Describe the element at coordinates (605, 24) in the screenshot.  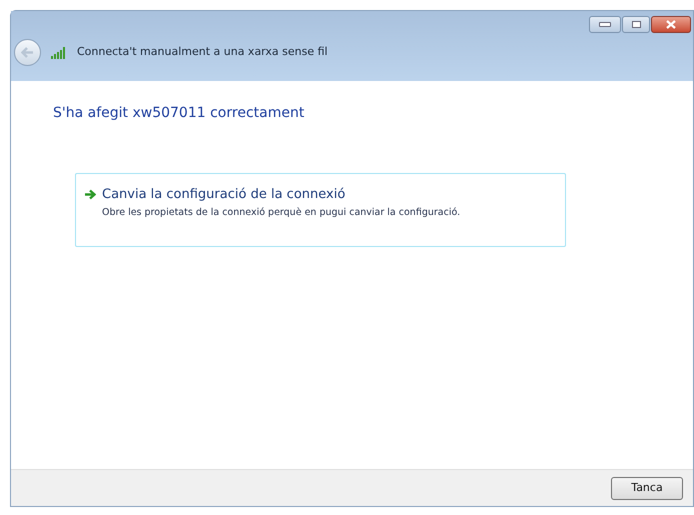
I see `minimize-button` at that location.